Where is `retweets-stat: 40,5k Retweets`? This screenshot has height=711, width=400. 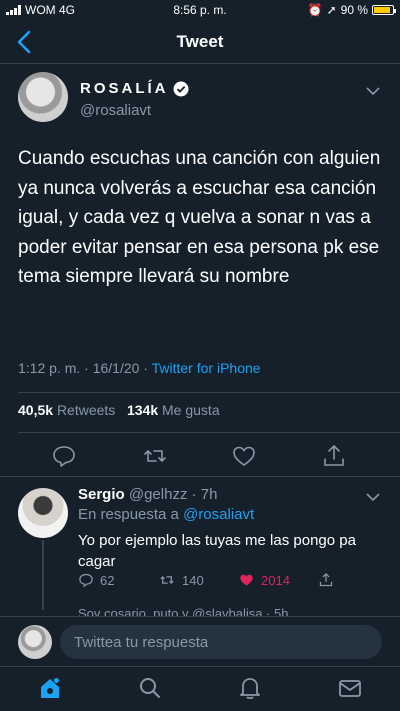 retweets-stat: 40,5k Retweets is located at coordinates (66, 410).